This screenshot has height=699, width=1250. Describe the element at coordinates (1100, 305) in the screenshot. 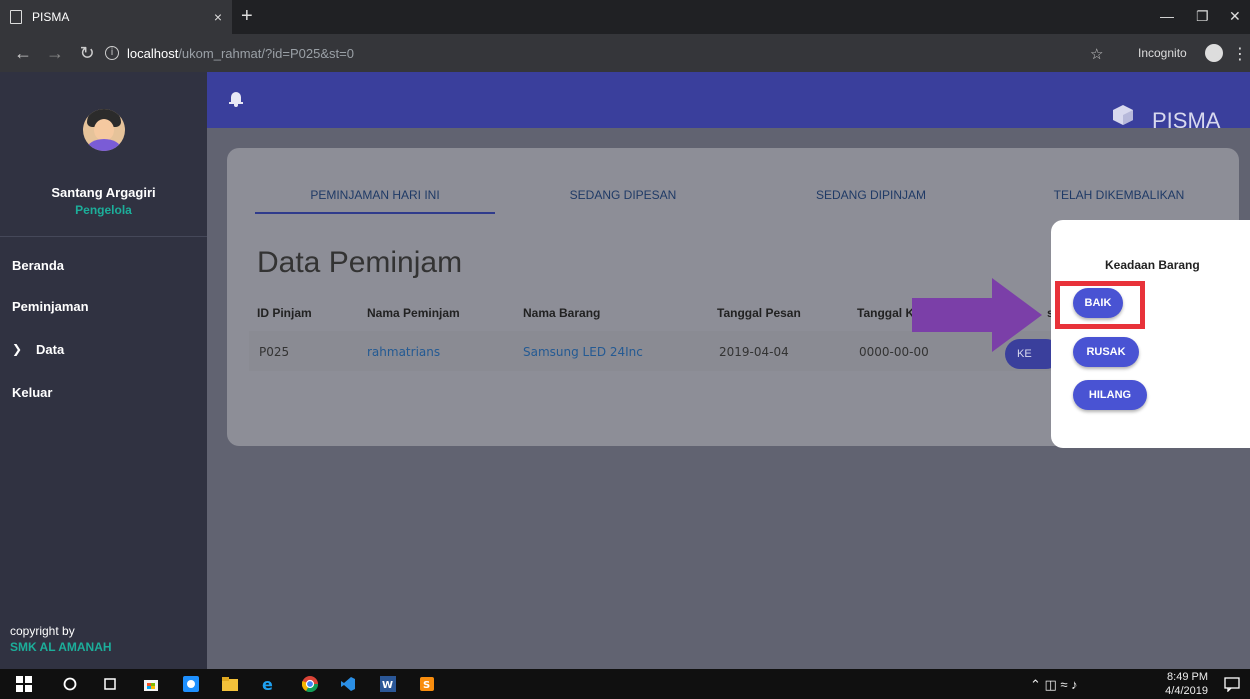

I see `highlight-box` at that location.